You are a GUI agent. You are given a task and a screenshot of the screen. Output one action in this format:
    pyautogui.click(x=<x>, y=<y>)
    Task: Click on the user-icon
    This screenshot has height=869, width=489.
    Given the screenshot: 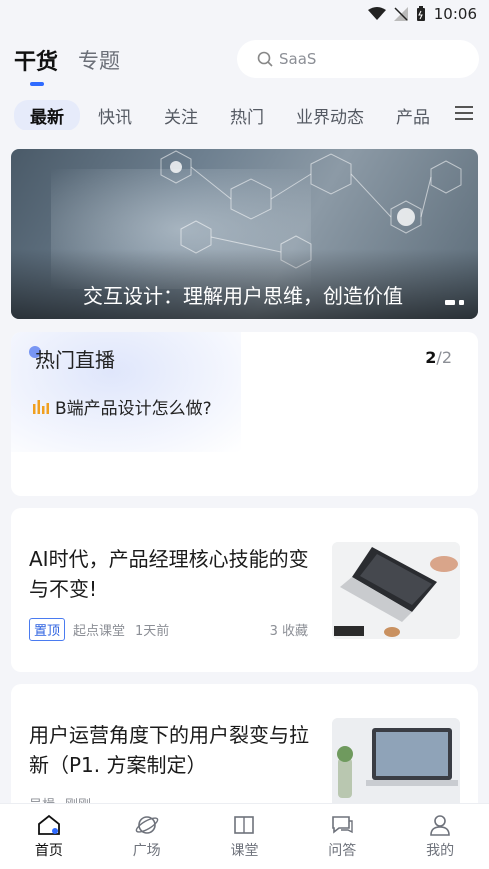 What is the action you would take?
    pyautogui.click(x=440, y=825)
    